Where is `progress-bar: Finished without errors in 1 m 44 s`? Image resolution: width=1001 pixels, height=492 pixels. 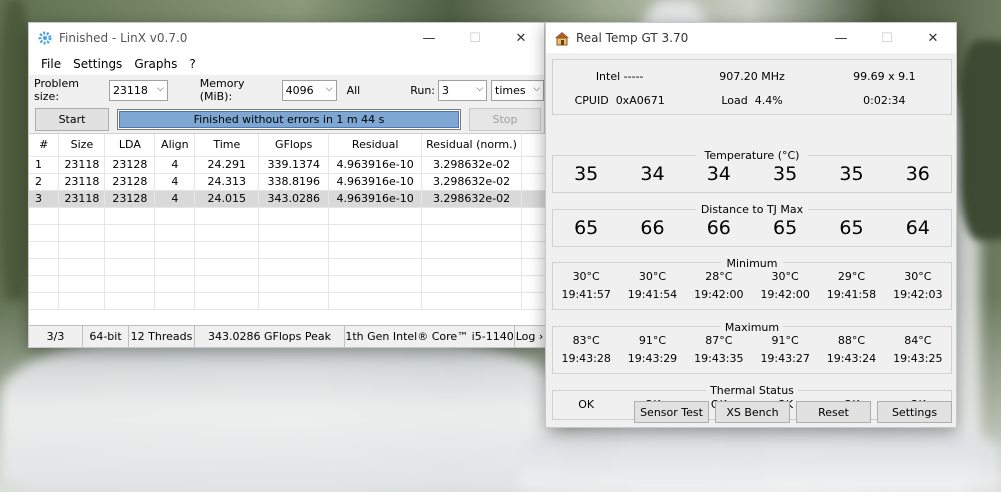
progress-bar: Finished without errors in 1 m 44 s is located at coordinates (289, 119).